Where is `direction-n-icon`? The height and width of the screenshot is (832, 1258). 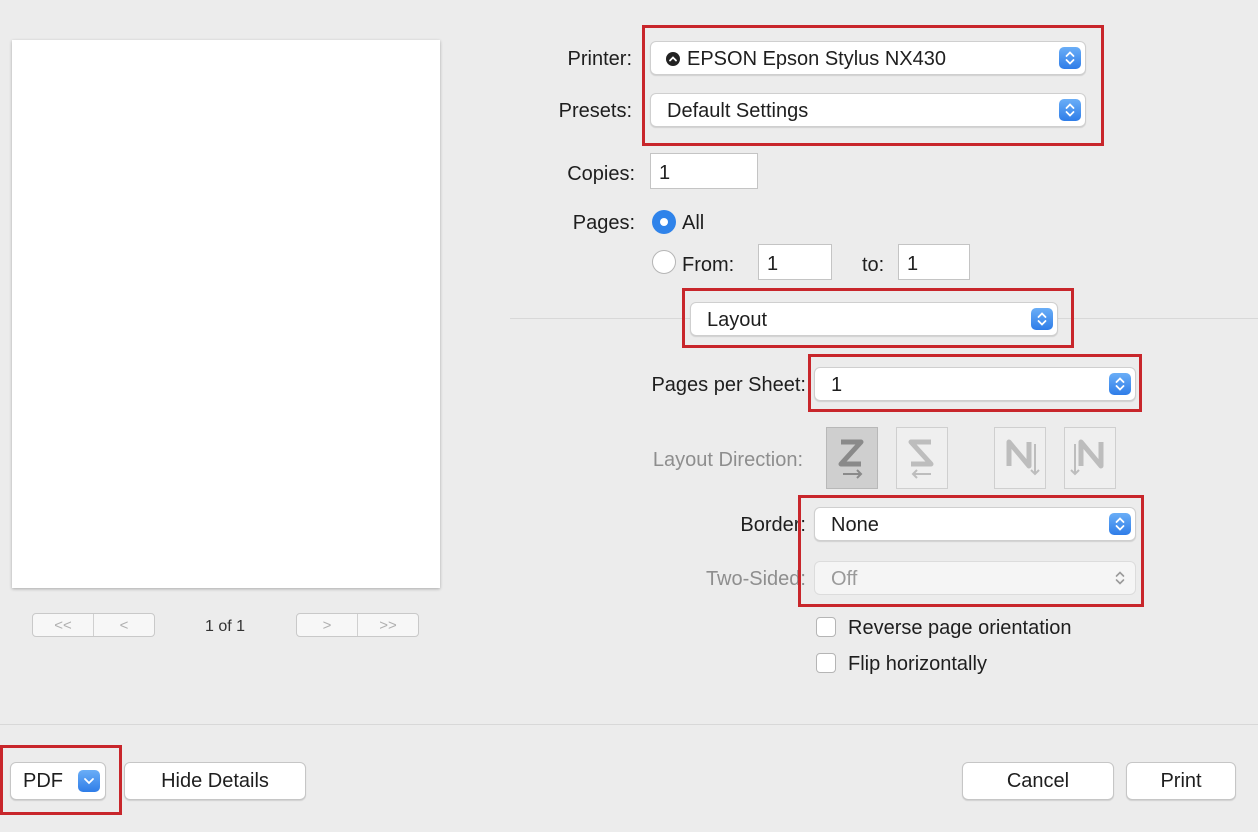 direction-n-icon is located at coordinates (1087, 457).